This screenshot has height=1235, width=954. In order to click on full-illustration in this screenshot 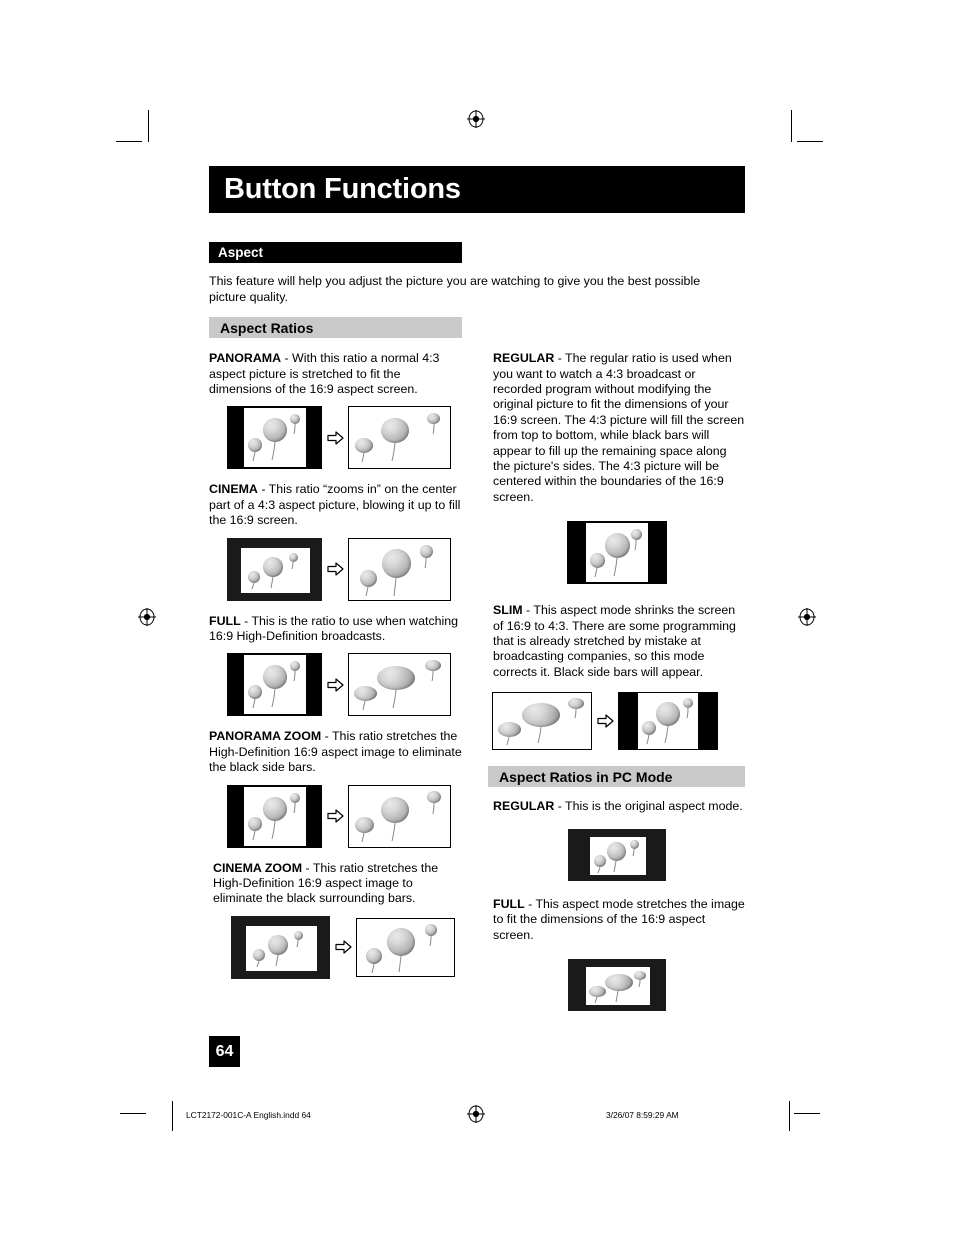, I will do `click(335, 685)`.